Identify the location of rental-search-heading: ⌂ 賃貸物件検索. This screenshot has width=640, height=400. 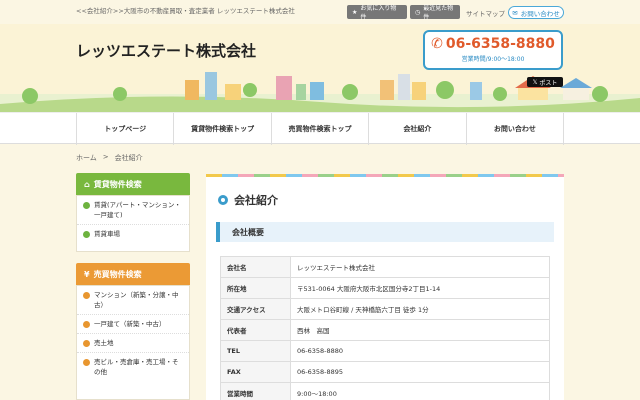
(133, 184).